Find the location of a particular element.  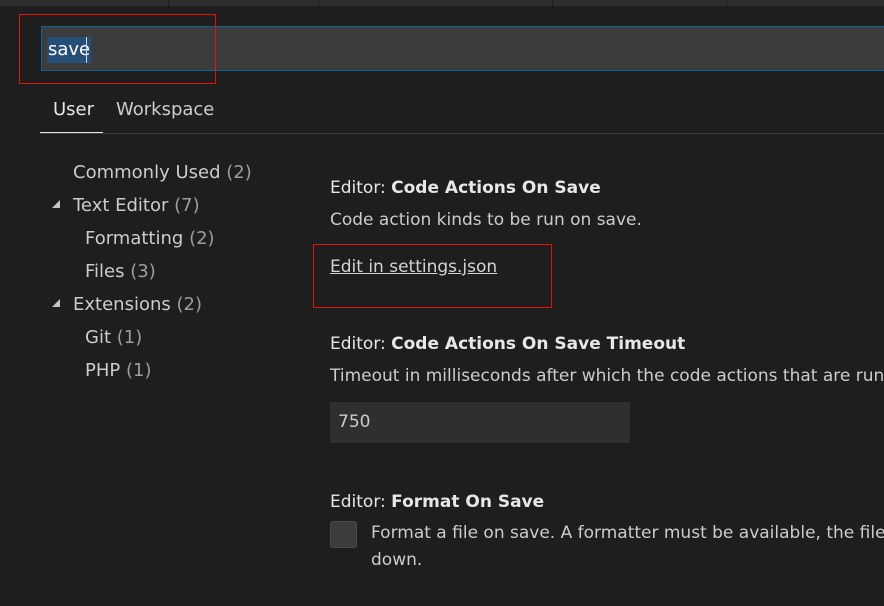

toc-item-label: Files is located at coordinates (105, 271).